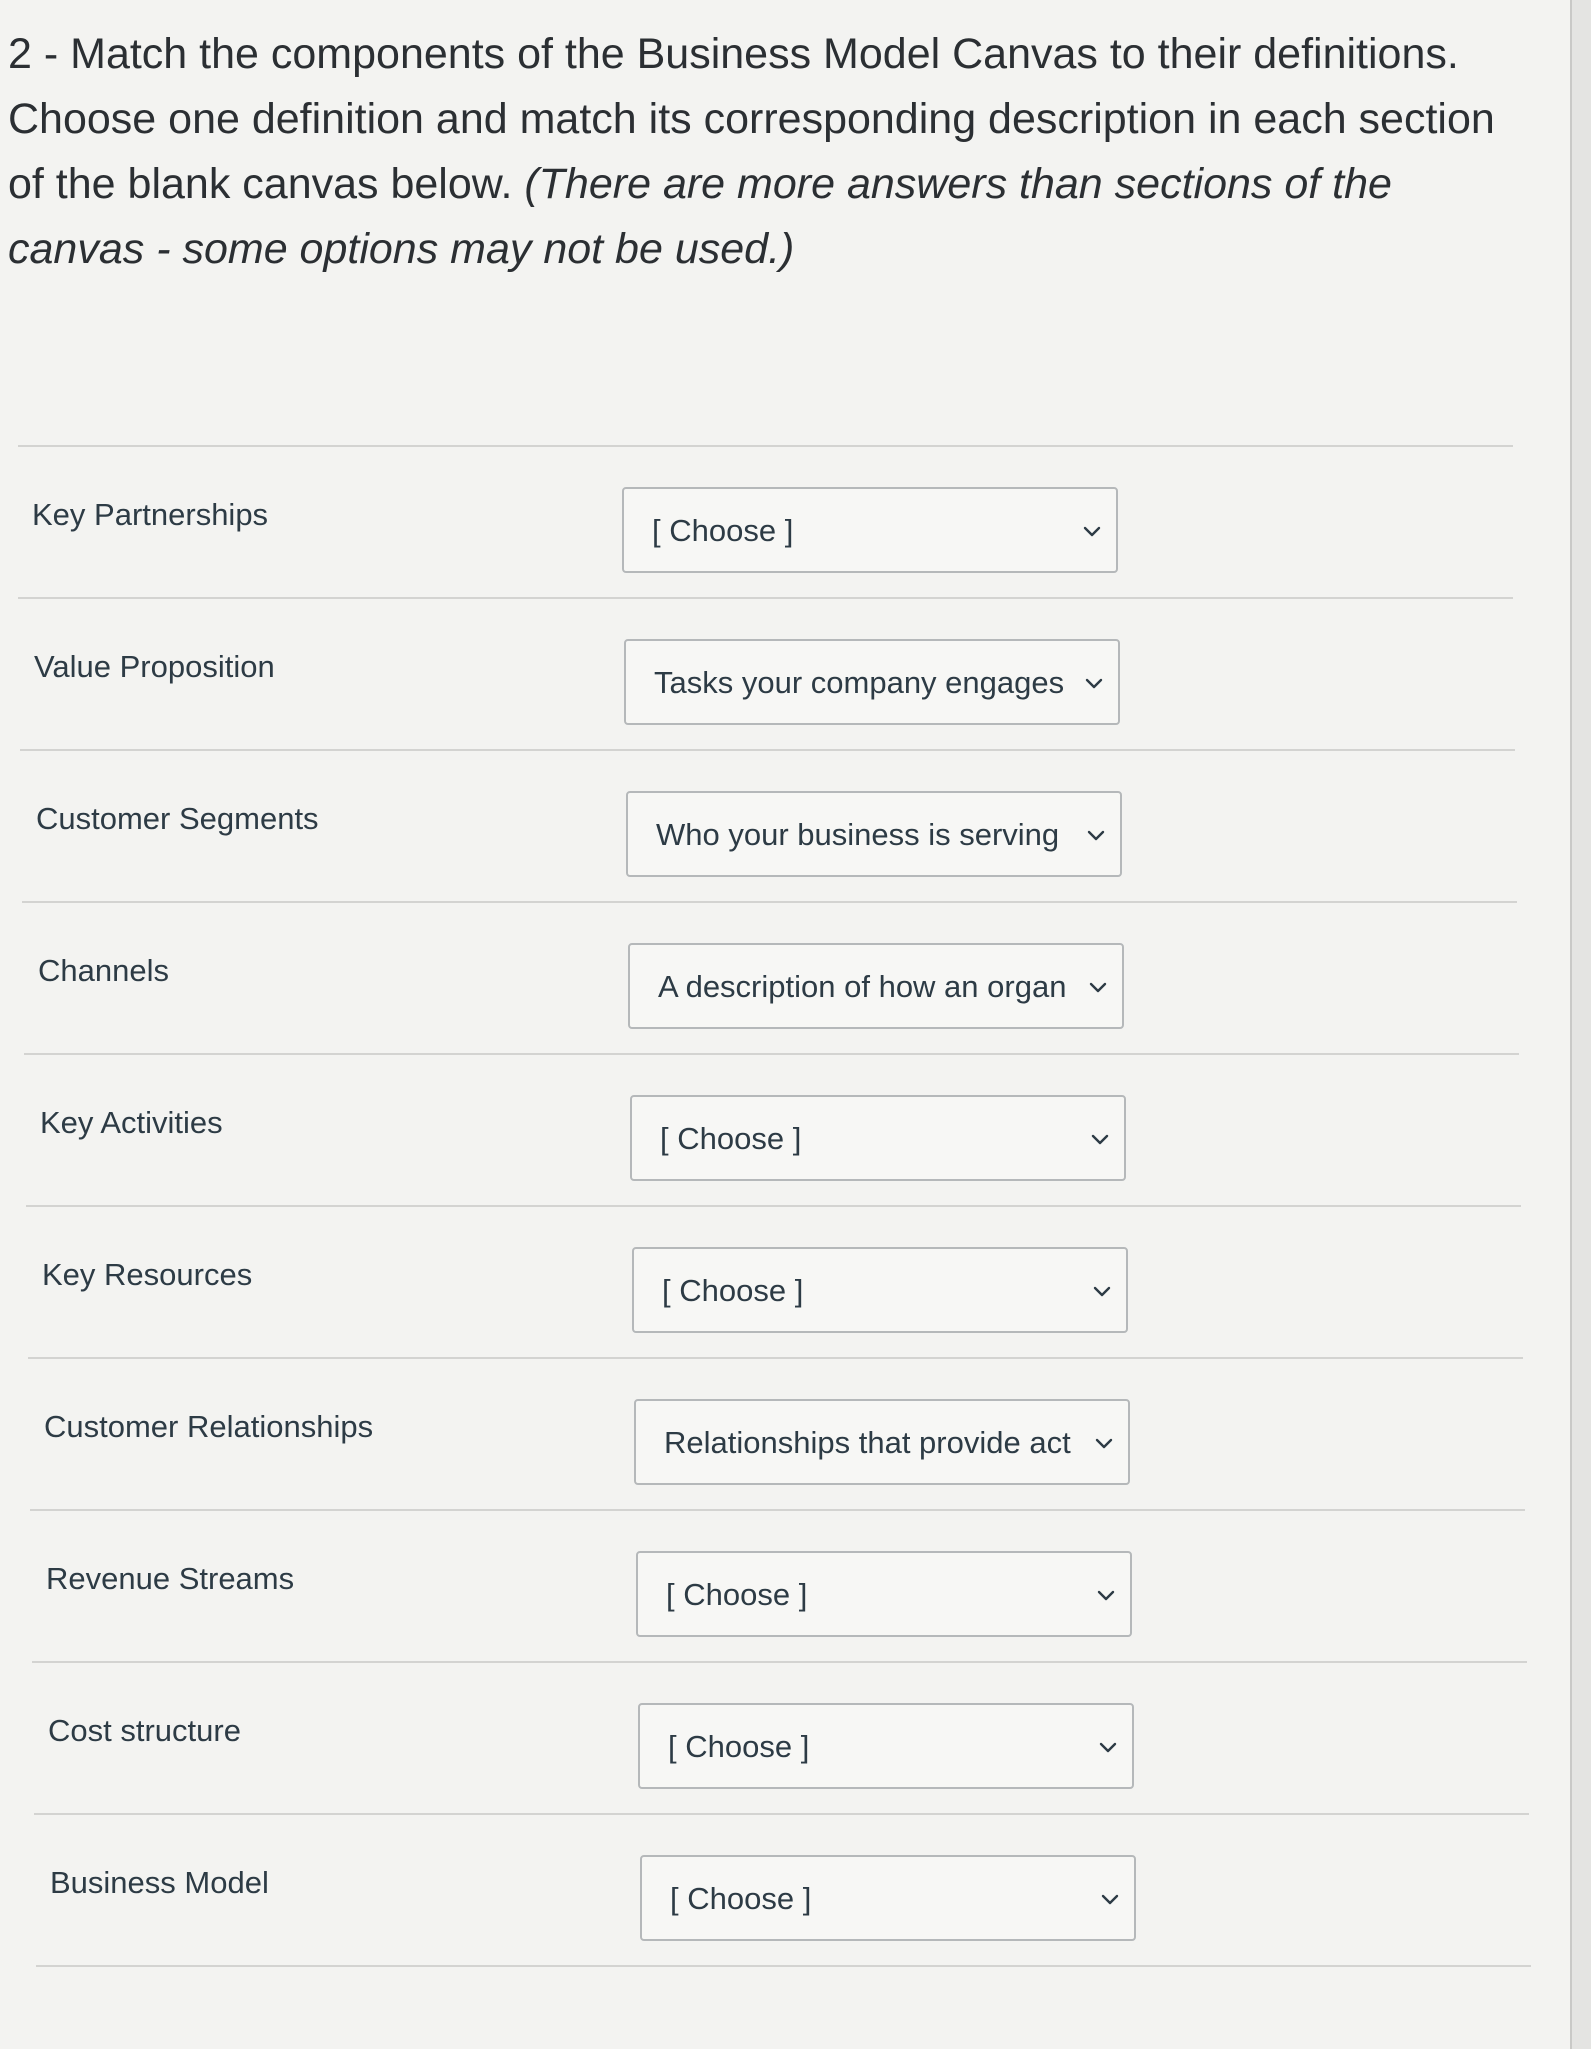  I want to click on definition-select: Tasks your company engages i, so click(872, 682).